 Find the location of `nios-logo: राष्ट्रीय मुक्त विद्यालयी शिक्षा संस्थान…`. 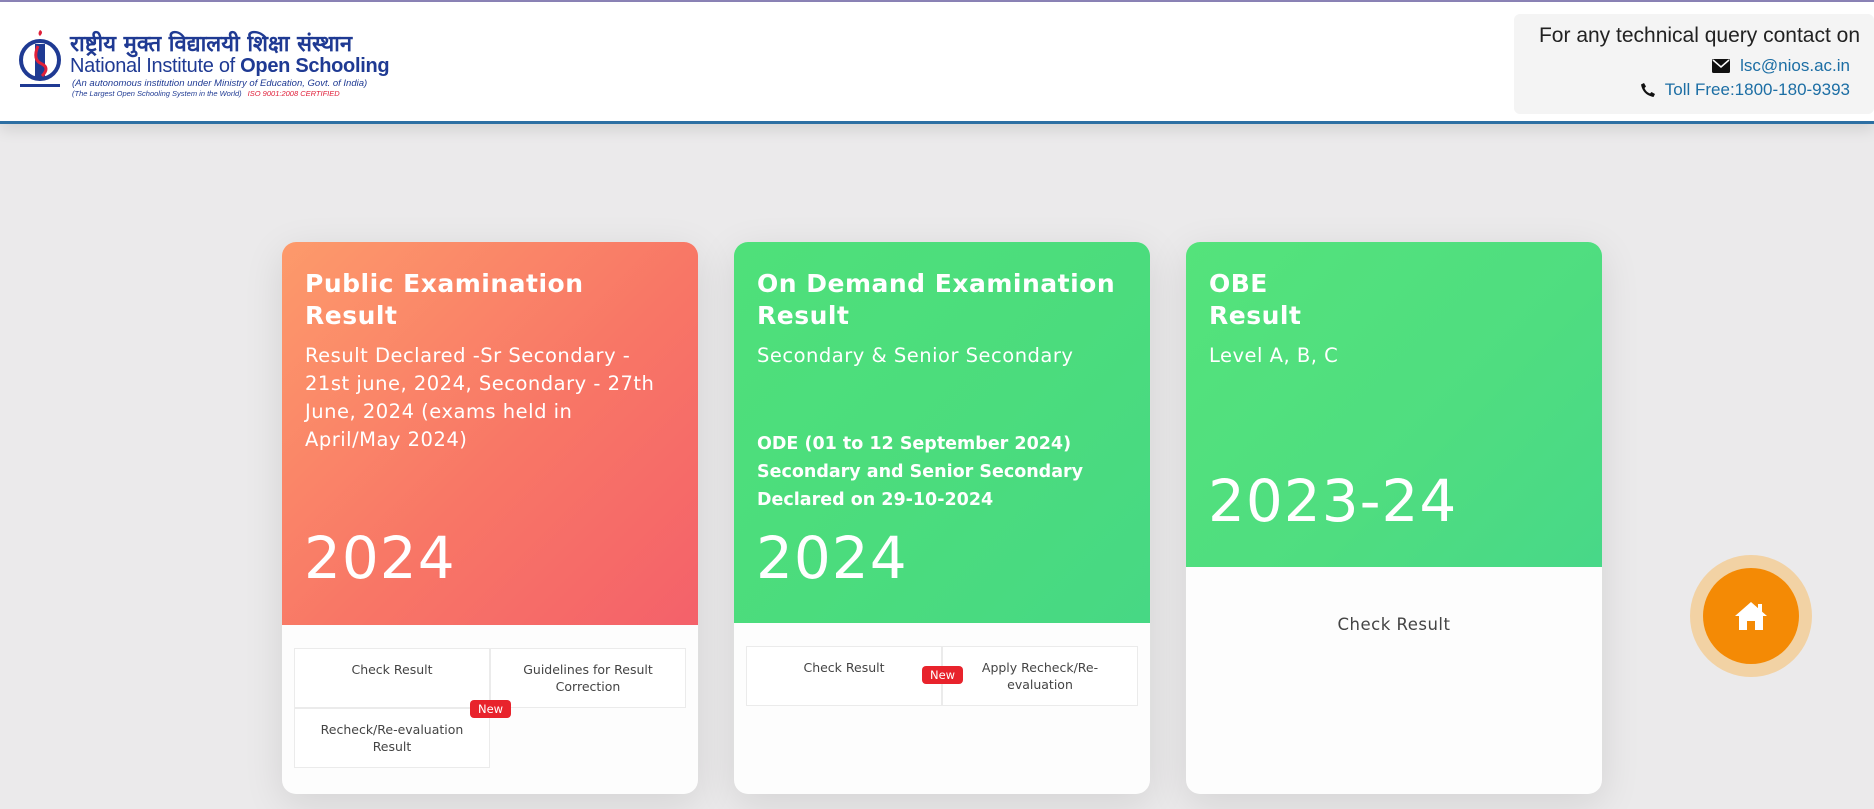

nios-logo: राष्ट्रीय मुक्त विद्यालयी शिक्षा संस्थान… is located at coordinates (208, 65).